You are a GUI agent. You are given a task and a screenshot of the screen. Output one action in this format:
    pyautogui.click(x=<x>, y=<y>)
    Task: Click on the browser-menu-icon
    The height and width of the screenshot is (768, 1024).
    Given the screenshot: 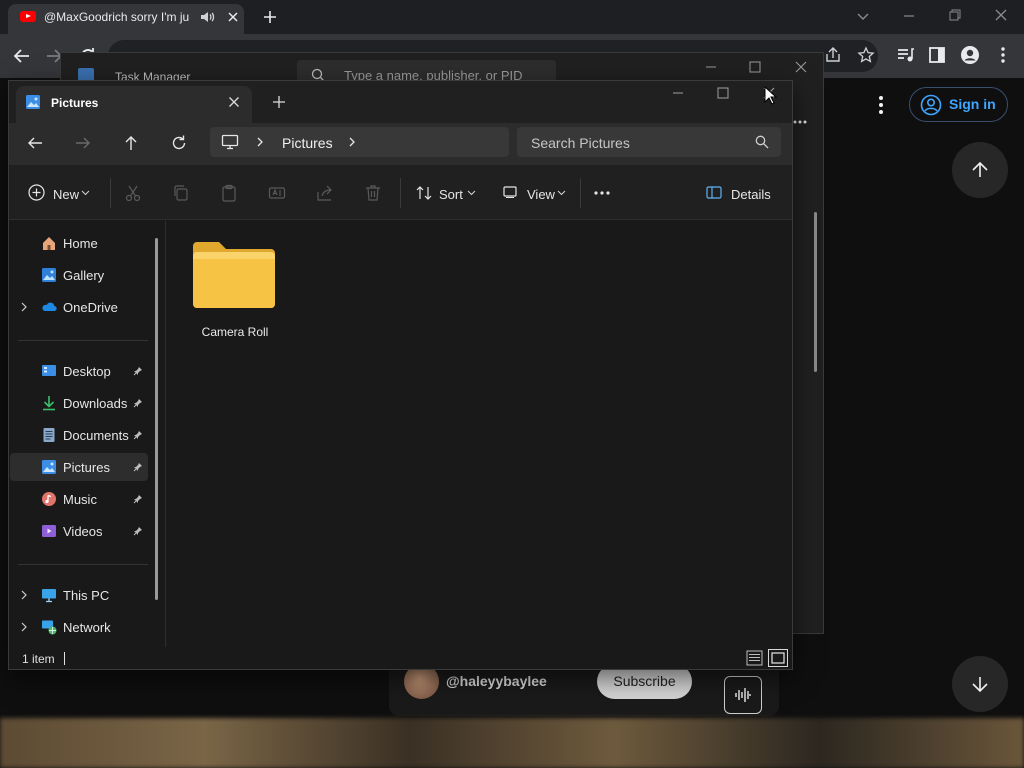 What is the action you would take?
    pyautogui.click(x=1003, y=55)
    